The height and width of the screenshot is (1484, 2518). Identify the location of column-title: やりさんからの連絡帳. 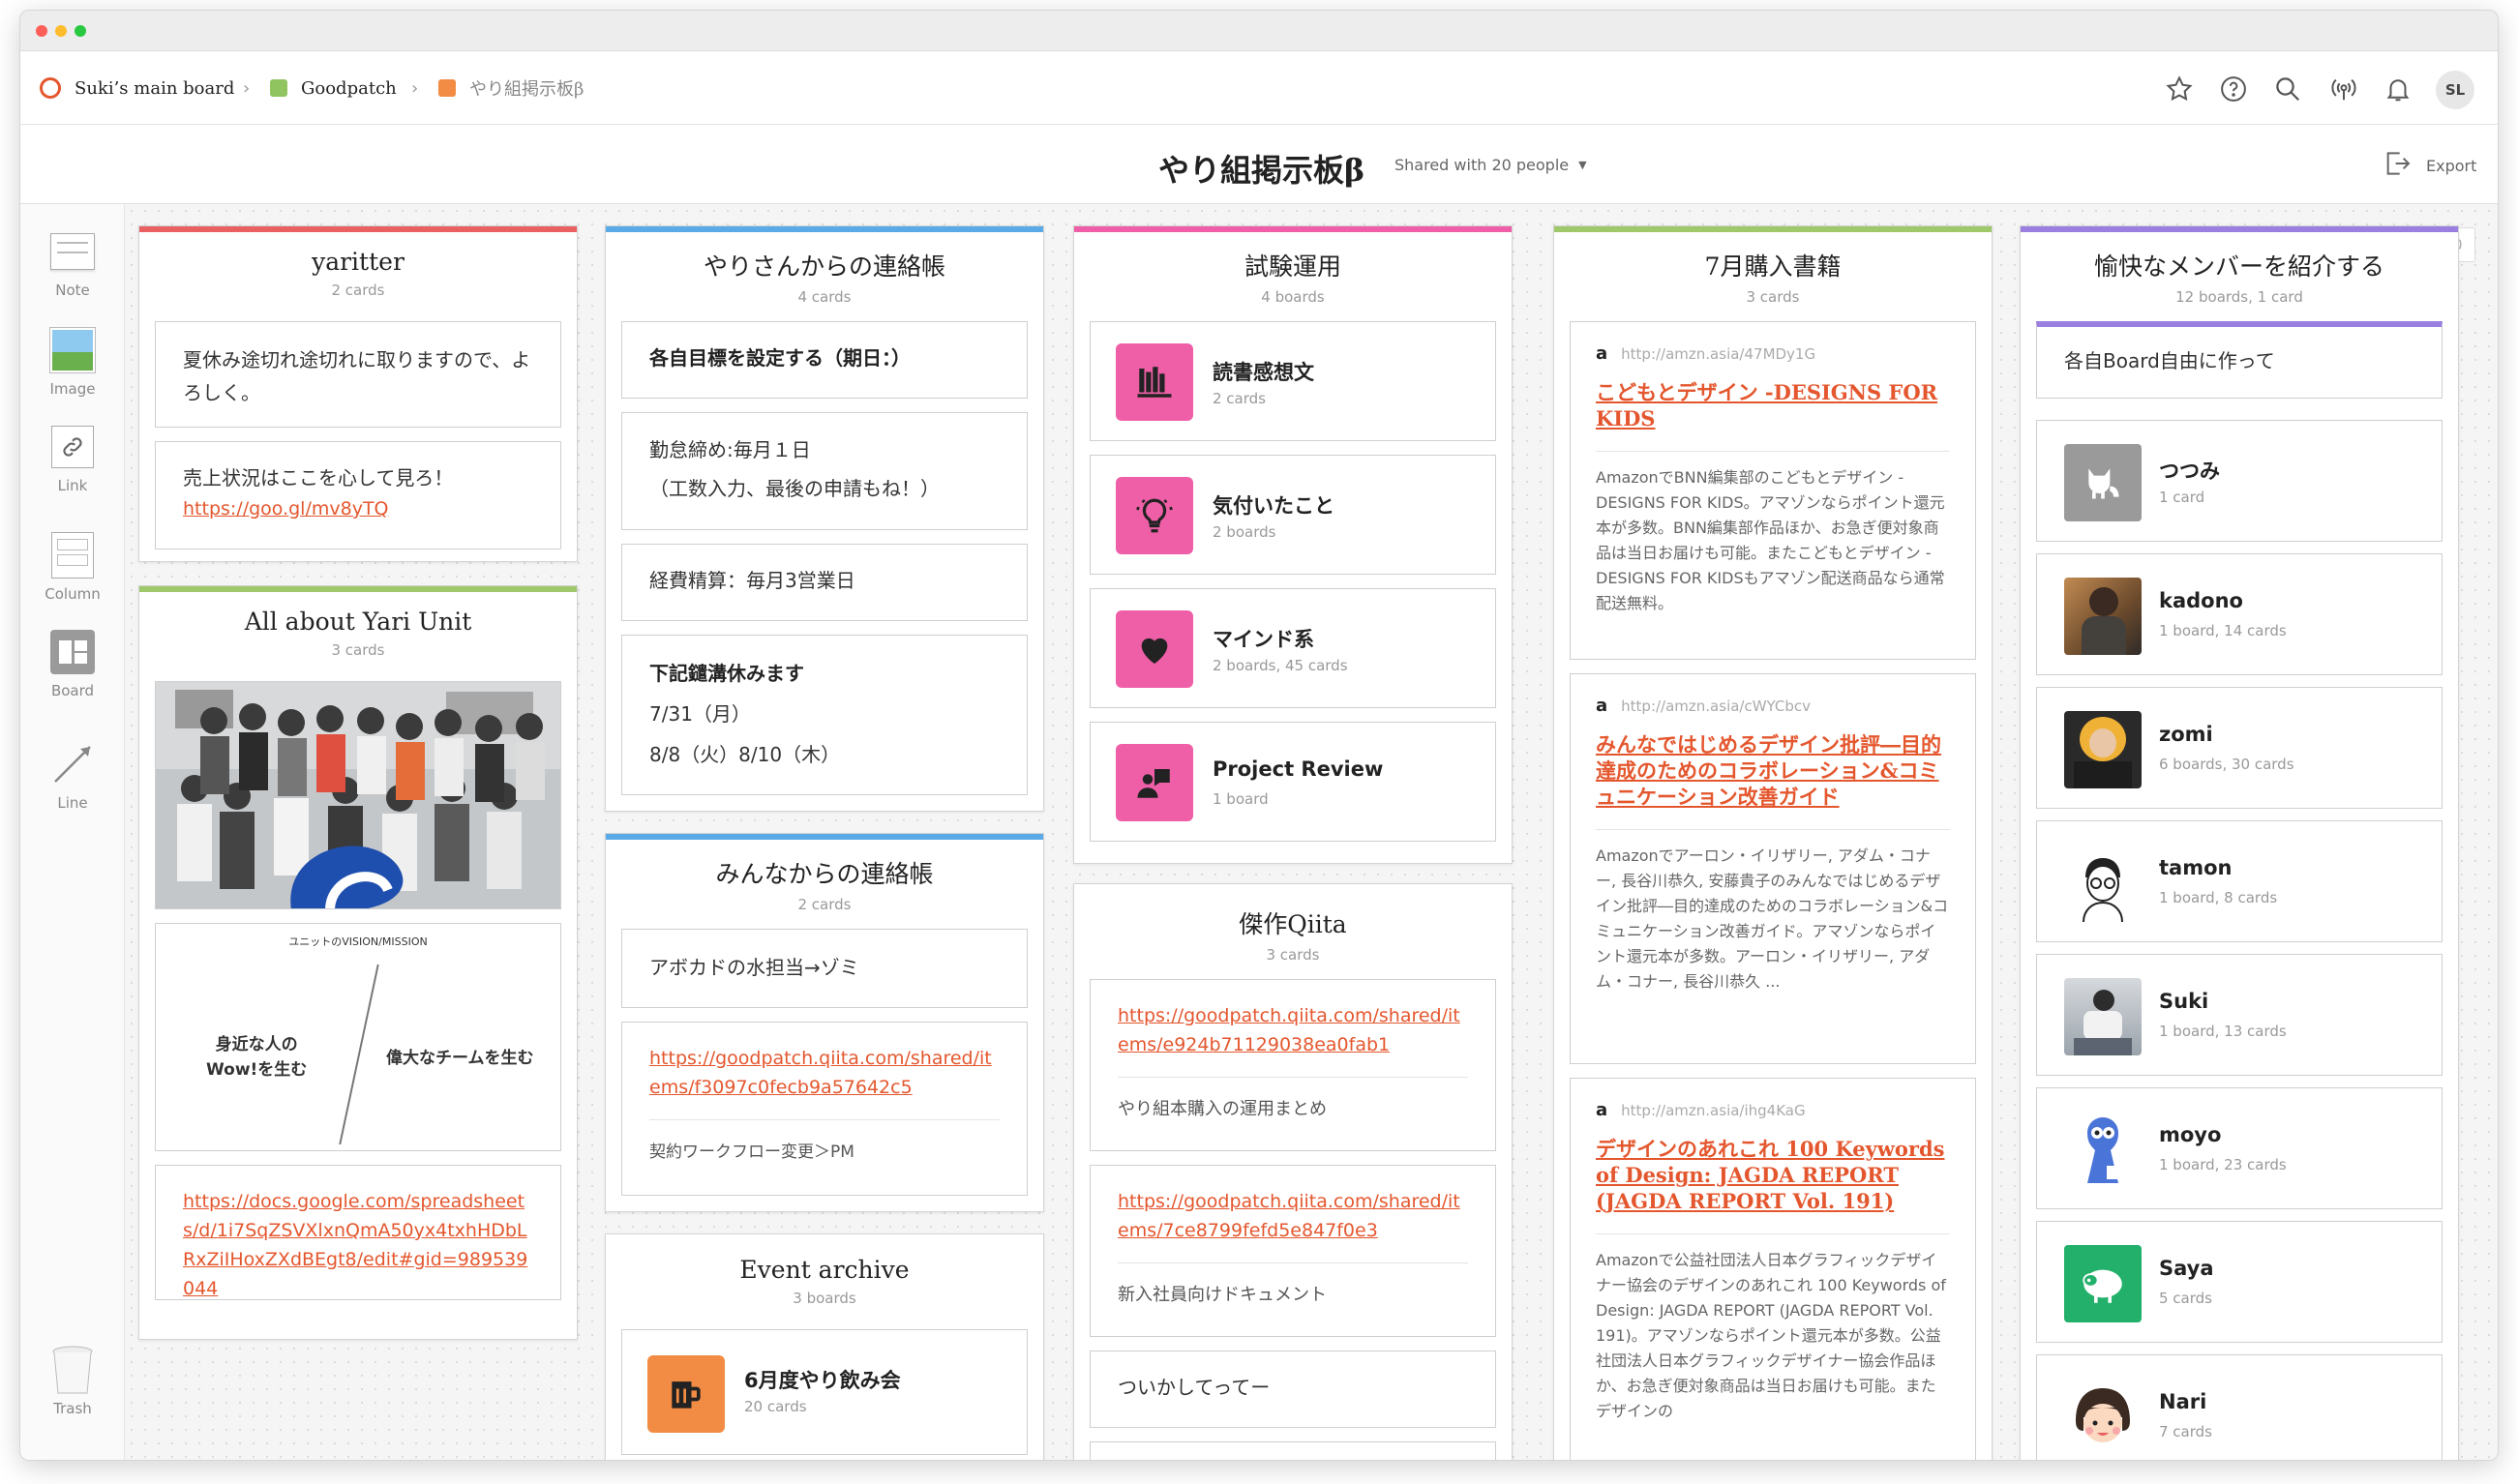
(824, 265).